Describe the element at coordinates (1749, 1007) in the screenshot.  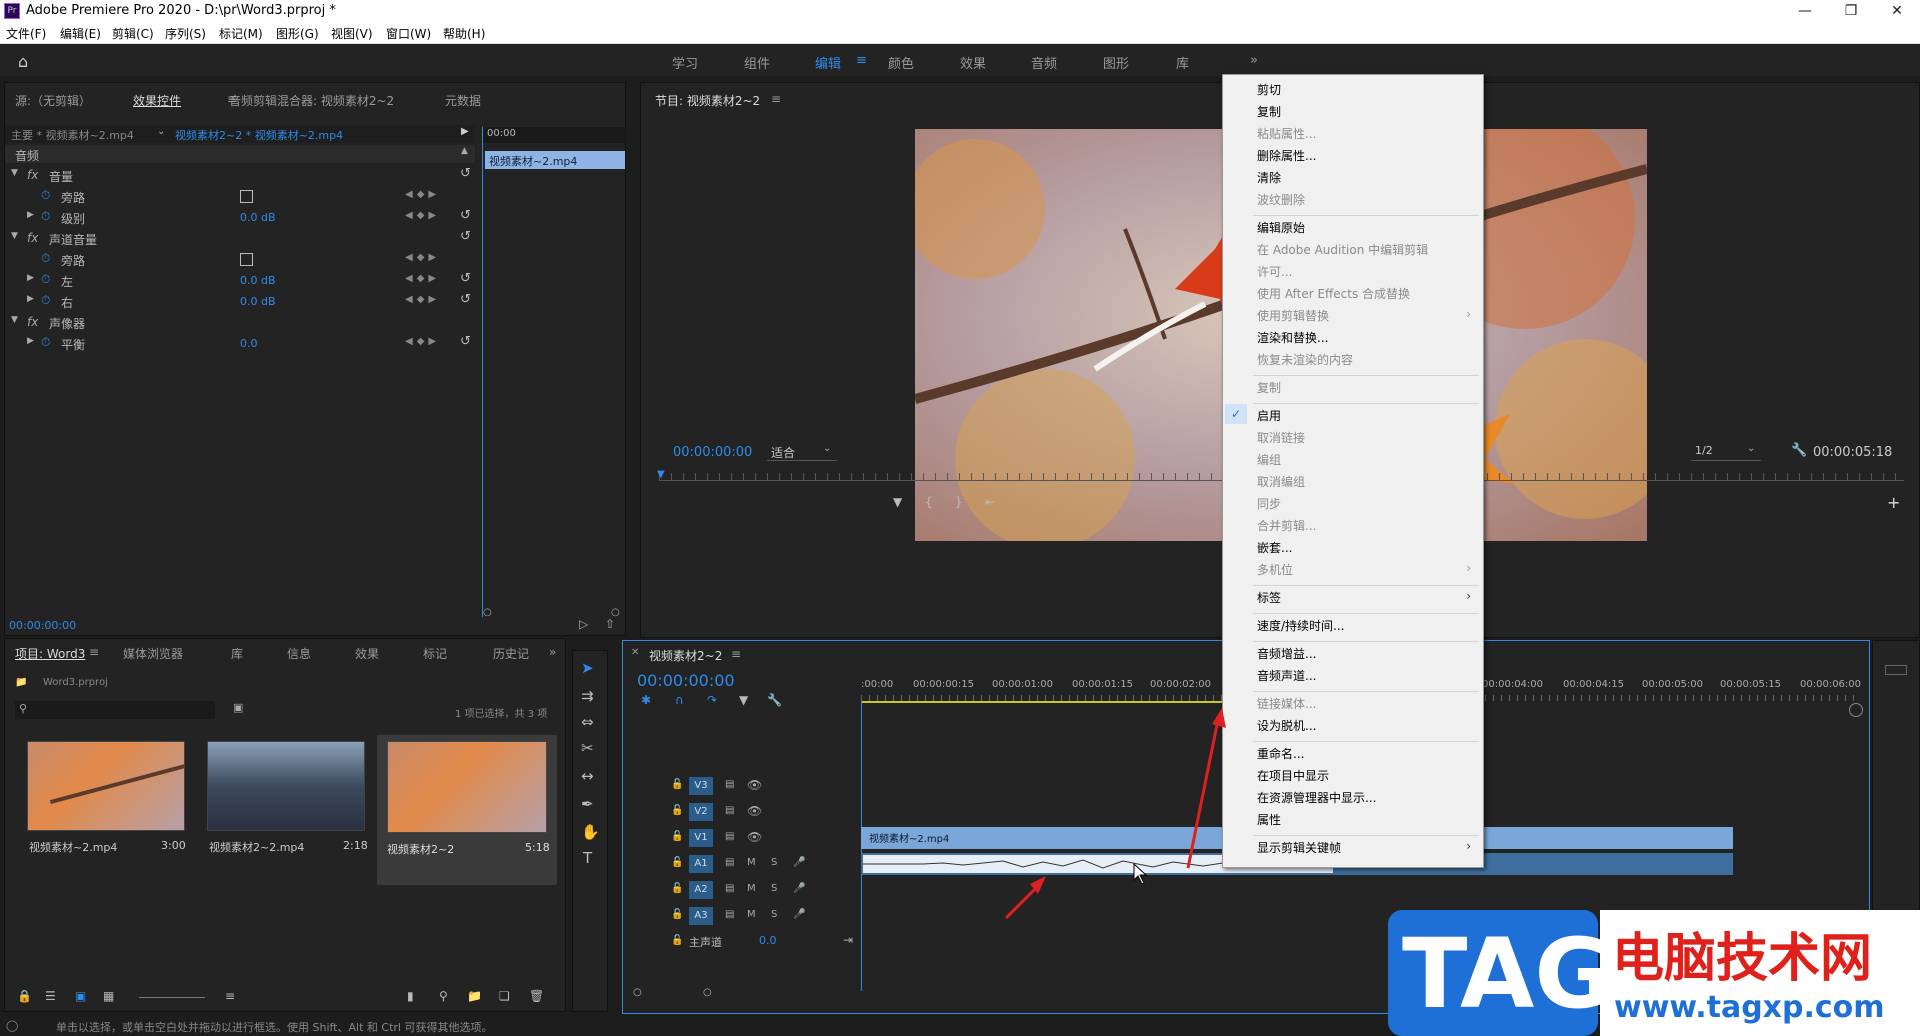
I see `watermark-url: www.tagxp.com` at that location.